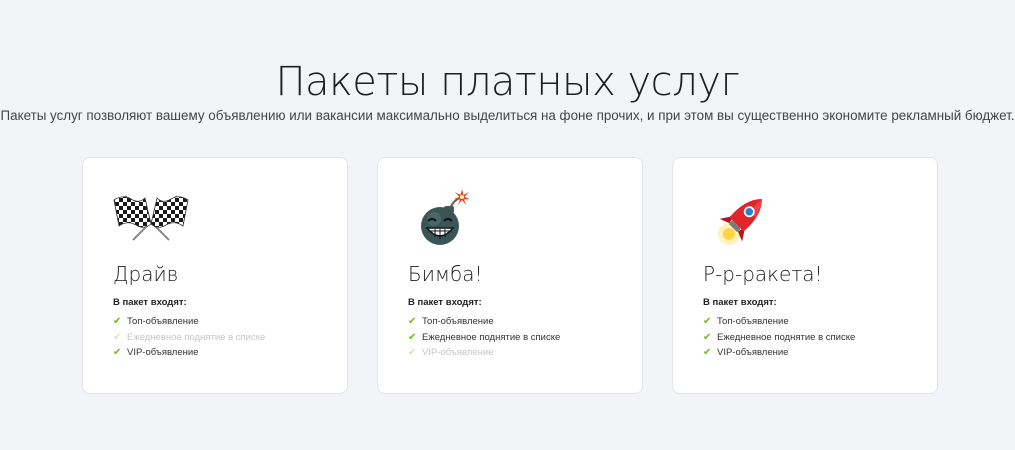 This screenshot has width=1015, height=450. Describe the element at coordinates (763, 274) in the screenshot. I see `package-title: Р-р-ракета!` at that location.